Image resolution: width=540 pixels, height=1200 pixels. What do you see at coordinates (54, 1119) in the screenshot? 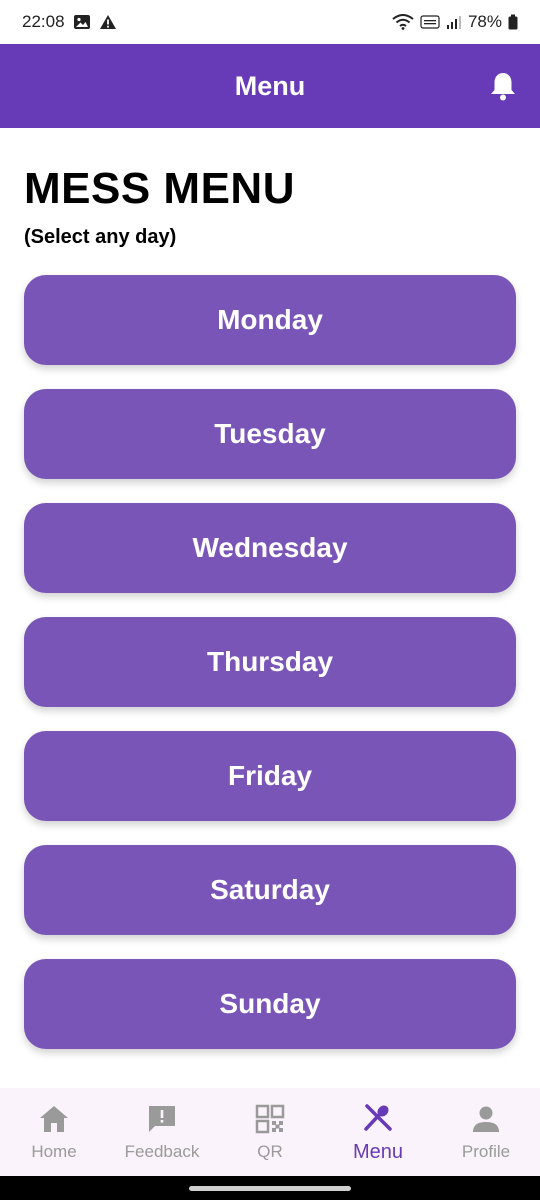
I see `home-icon` at bounding box center [54, 1119].